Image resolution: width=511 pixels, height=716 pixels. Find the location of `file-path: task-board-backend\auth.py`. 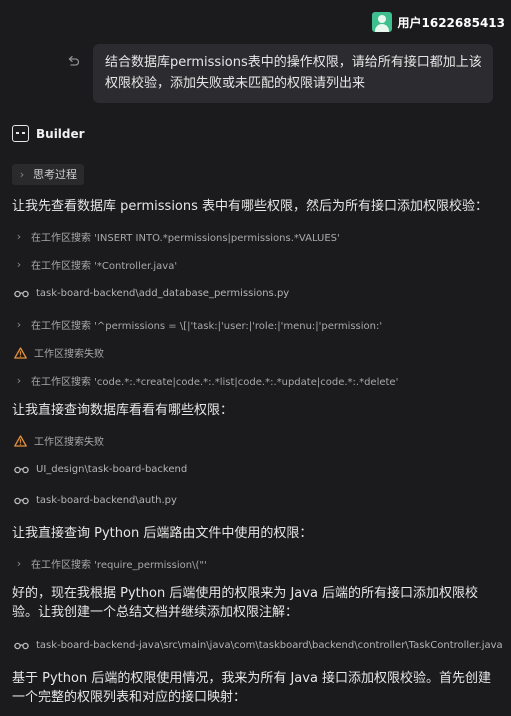

file-path: task-board-backend\auth.py is located at coordinates (106, 500).